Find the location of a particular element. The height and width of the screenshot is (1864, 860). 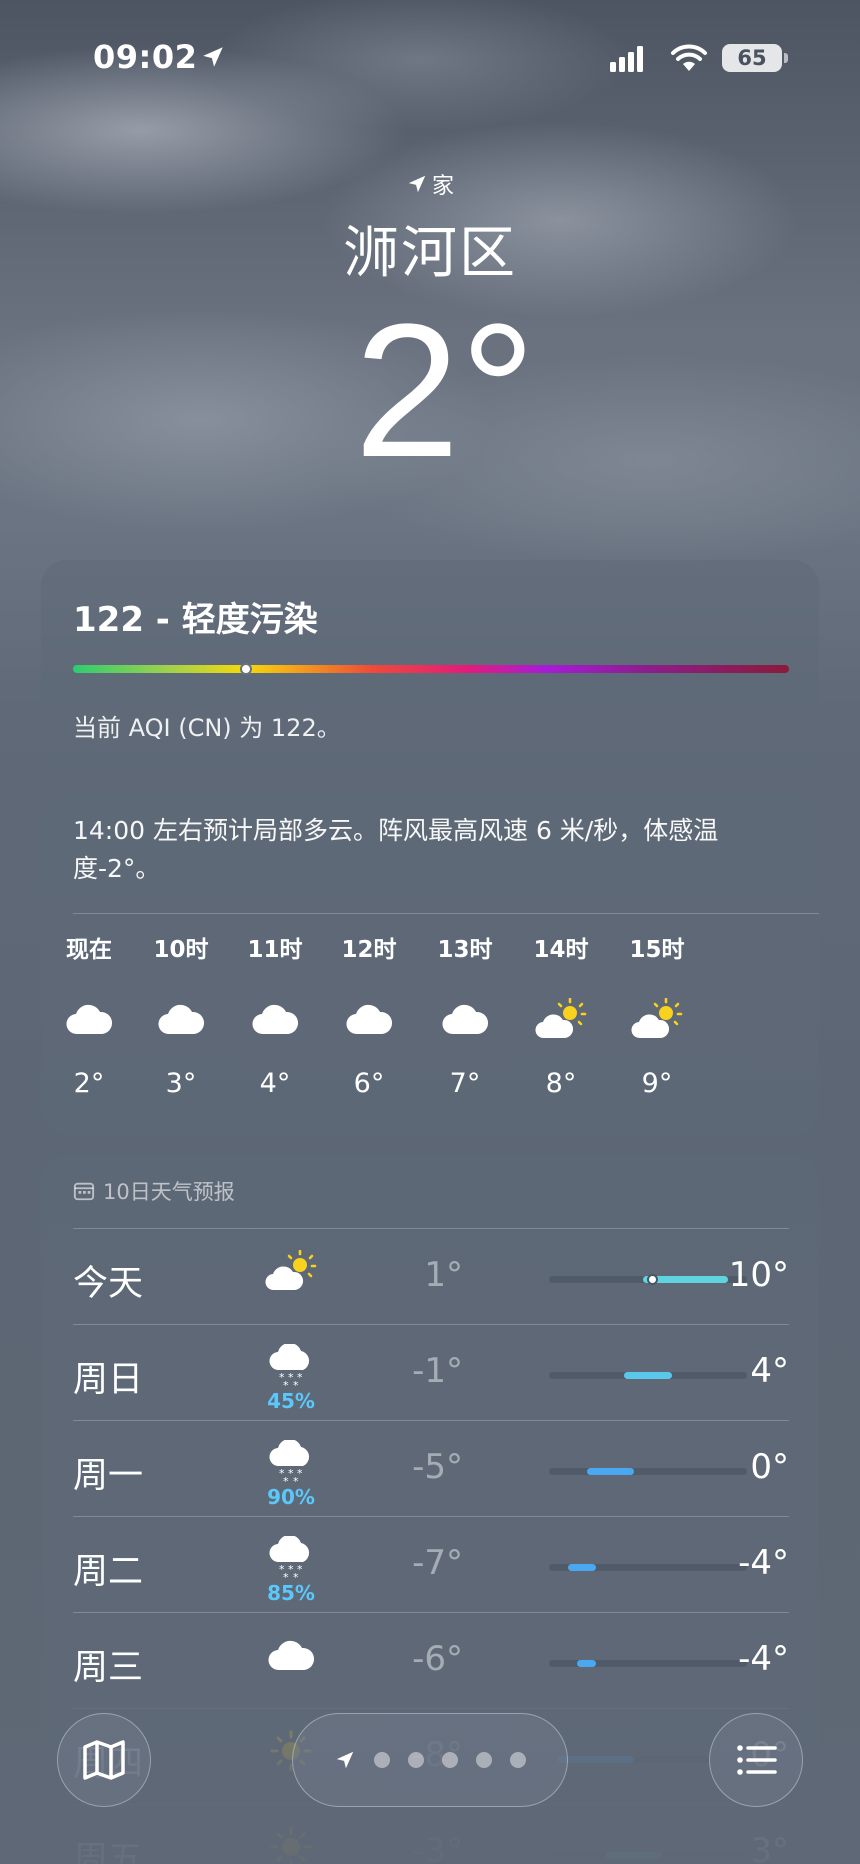

hour-column: 14时 8° is located at coordinates (561, 1015).